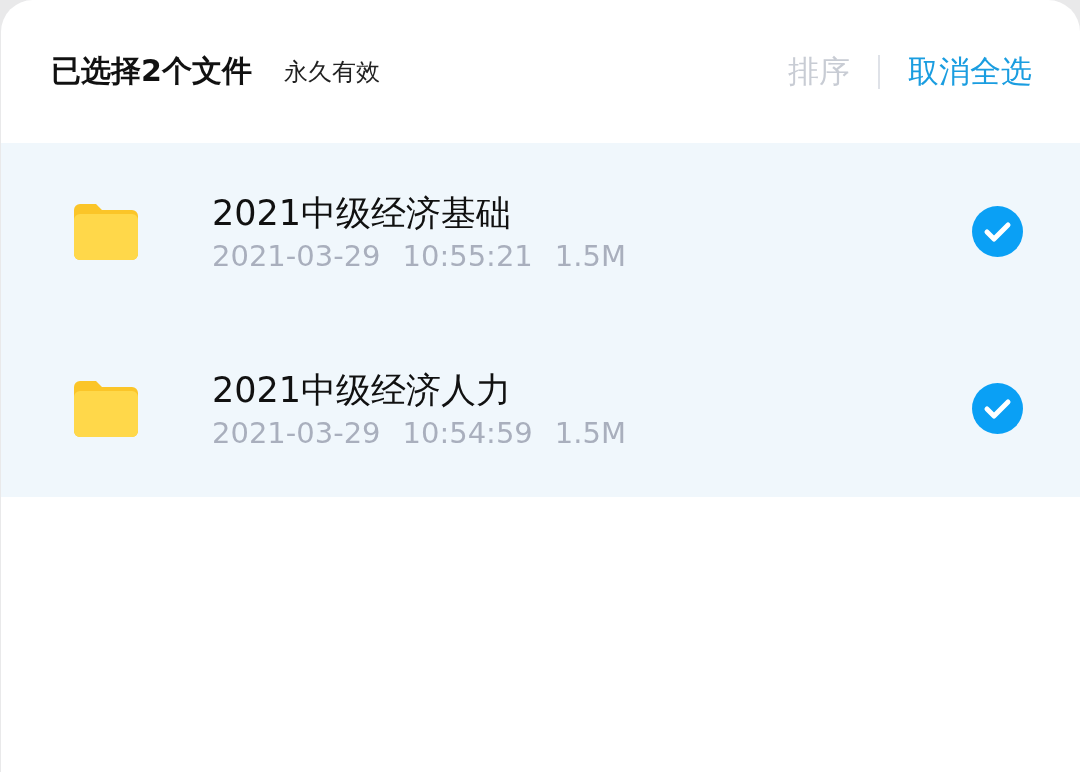  What do you see at coordinates (331, 72) in the screenshot?
I see `validity-label: 永久有效` at bounding box center [331, 72].